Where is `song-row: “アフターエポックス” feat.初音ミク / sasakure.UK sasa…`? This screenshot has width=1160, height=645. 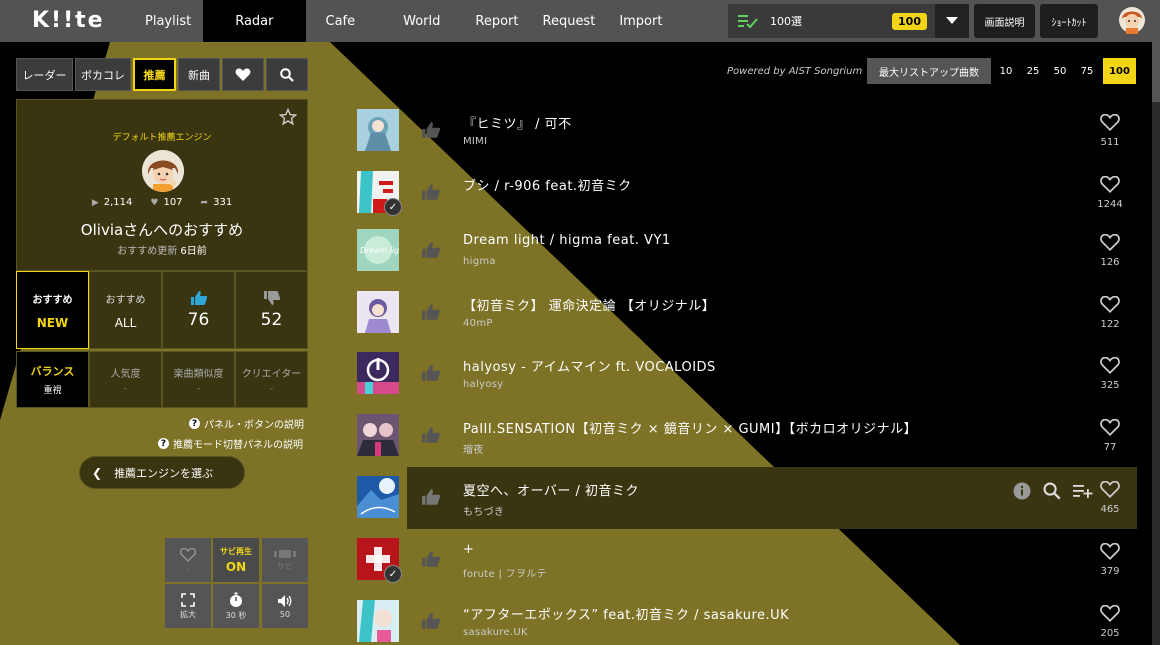
song-row: “アフターエポックス” feat.初音ミク / sasakure.UK sasa… is located at coordinates (747, 622).